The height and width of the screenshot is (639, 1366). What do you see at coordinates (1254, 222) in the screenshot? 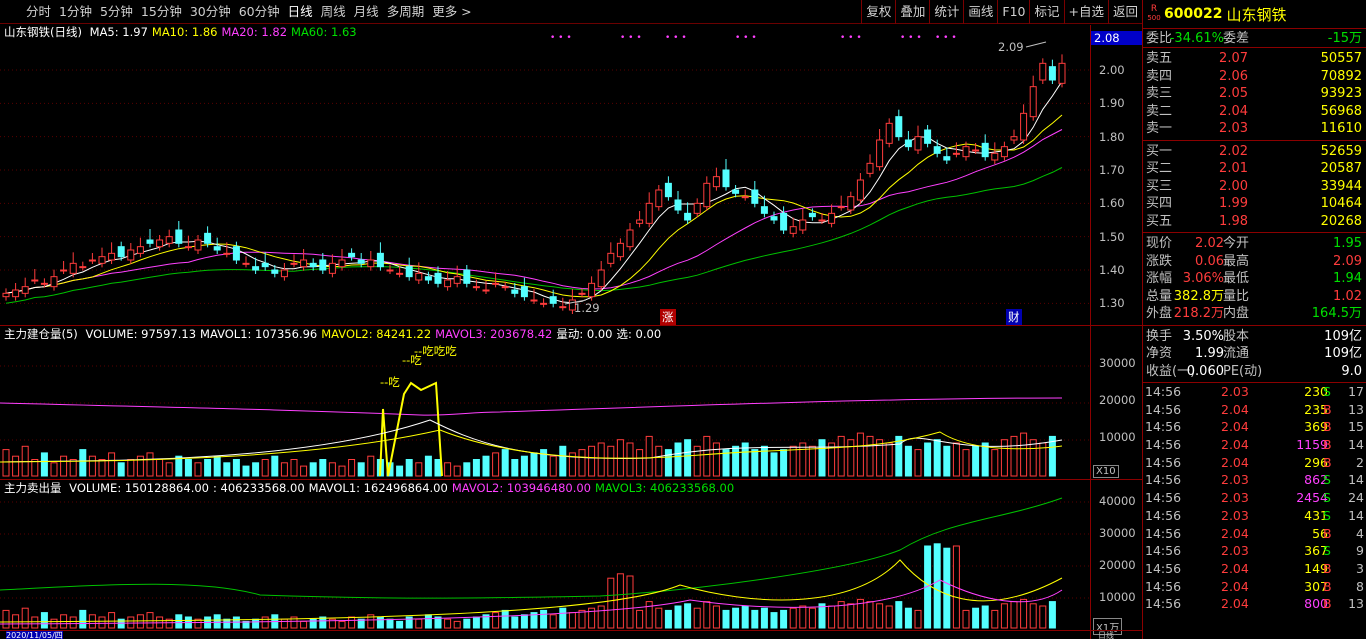
I see `bid-row: 买五 1.98 20268` at bounding box center [1254, 222].